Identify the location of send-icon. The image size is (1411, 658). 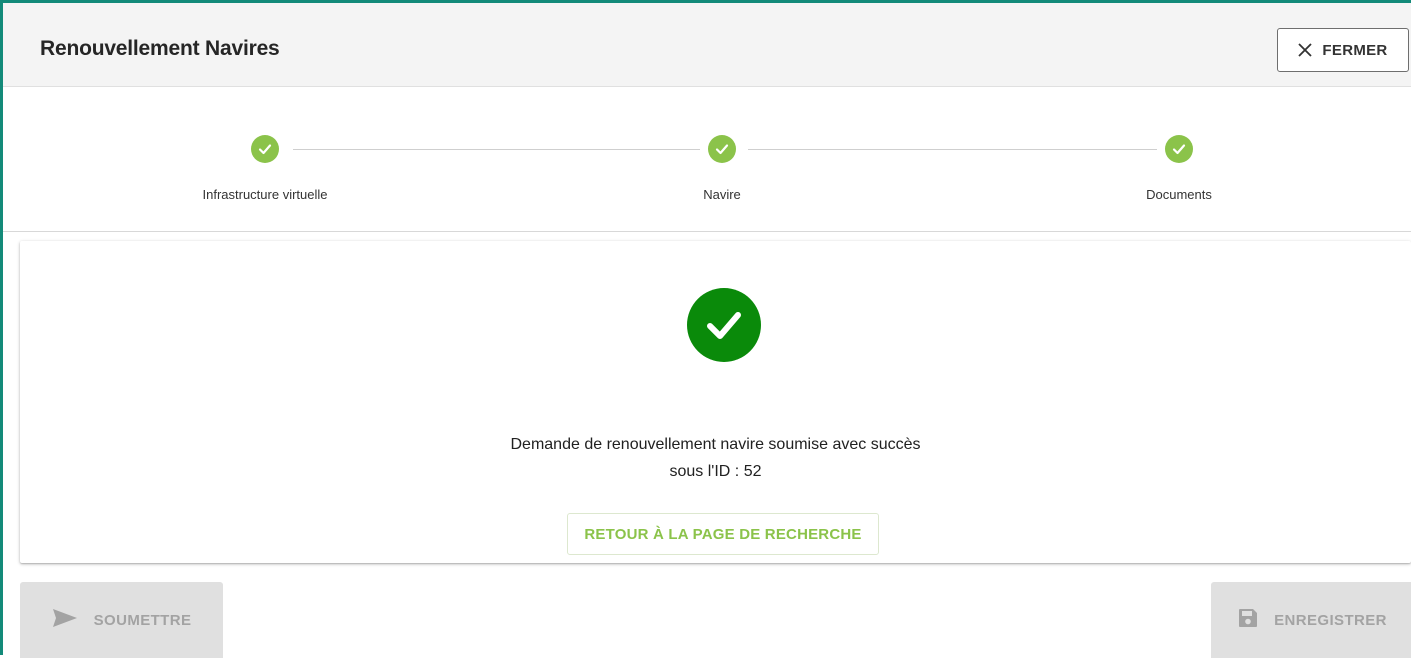
(65, 620).